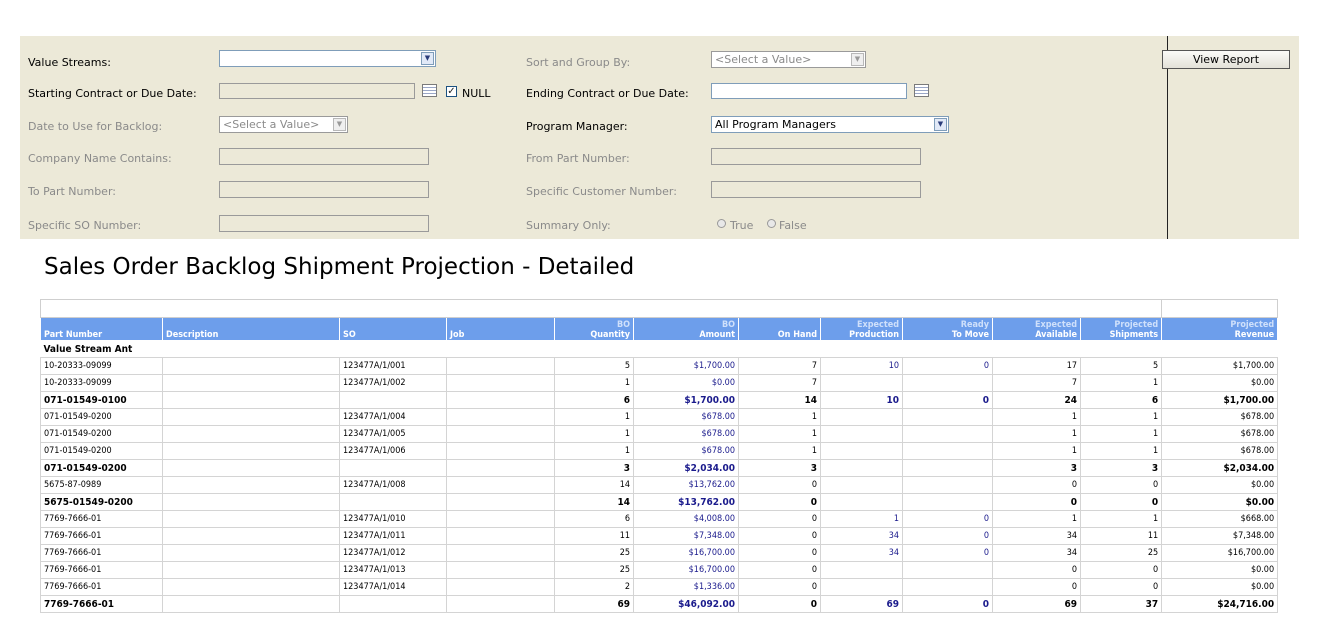 The width and height of the screenshot is (1317, 637). What do you see at coordinates (1036, 366) in the screenshot?
I see `cell-avail: 17` at bounding box center [1036, 366].